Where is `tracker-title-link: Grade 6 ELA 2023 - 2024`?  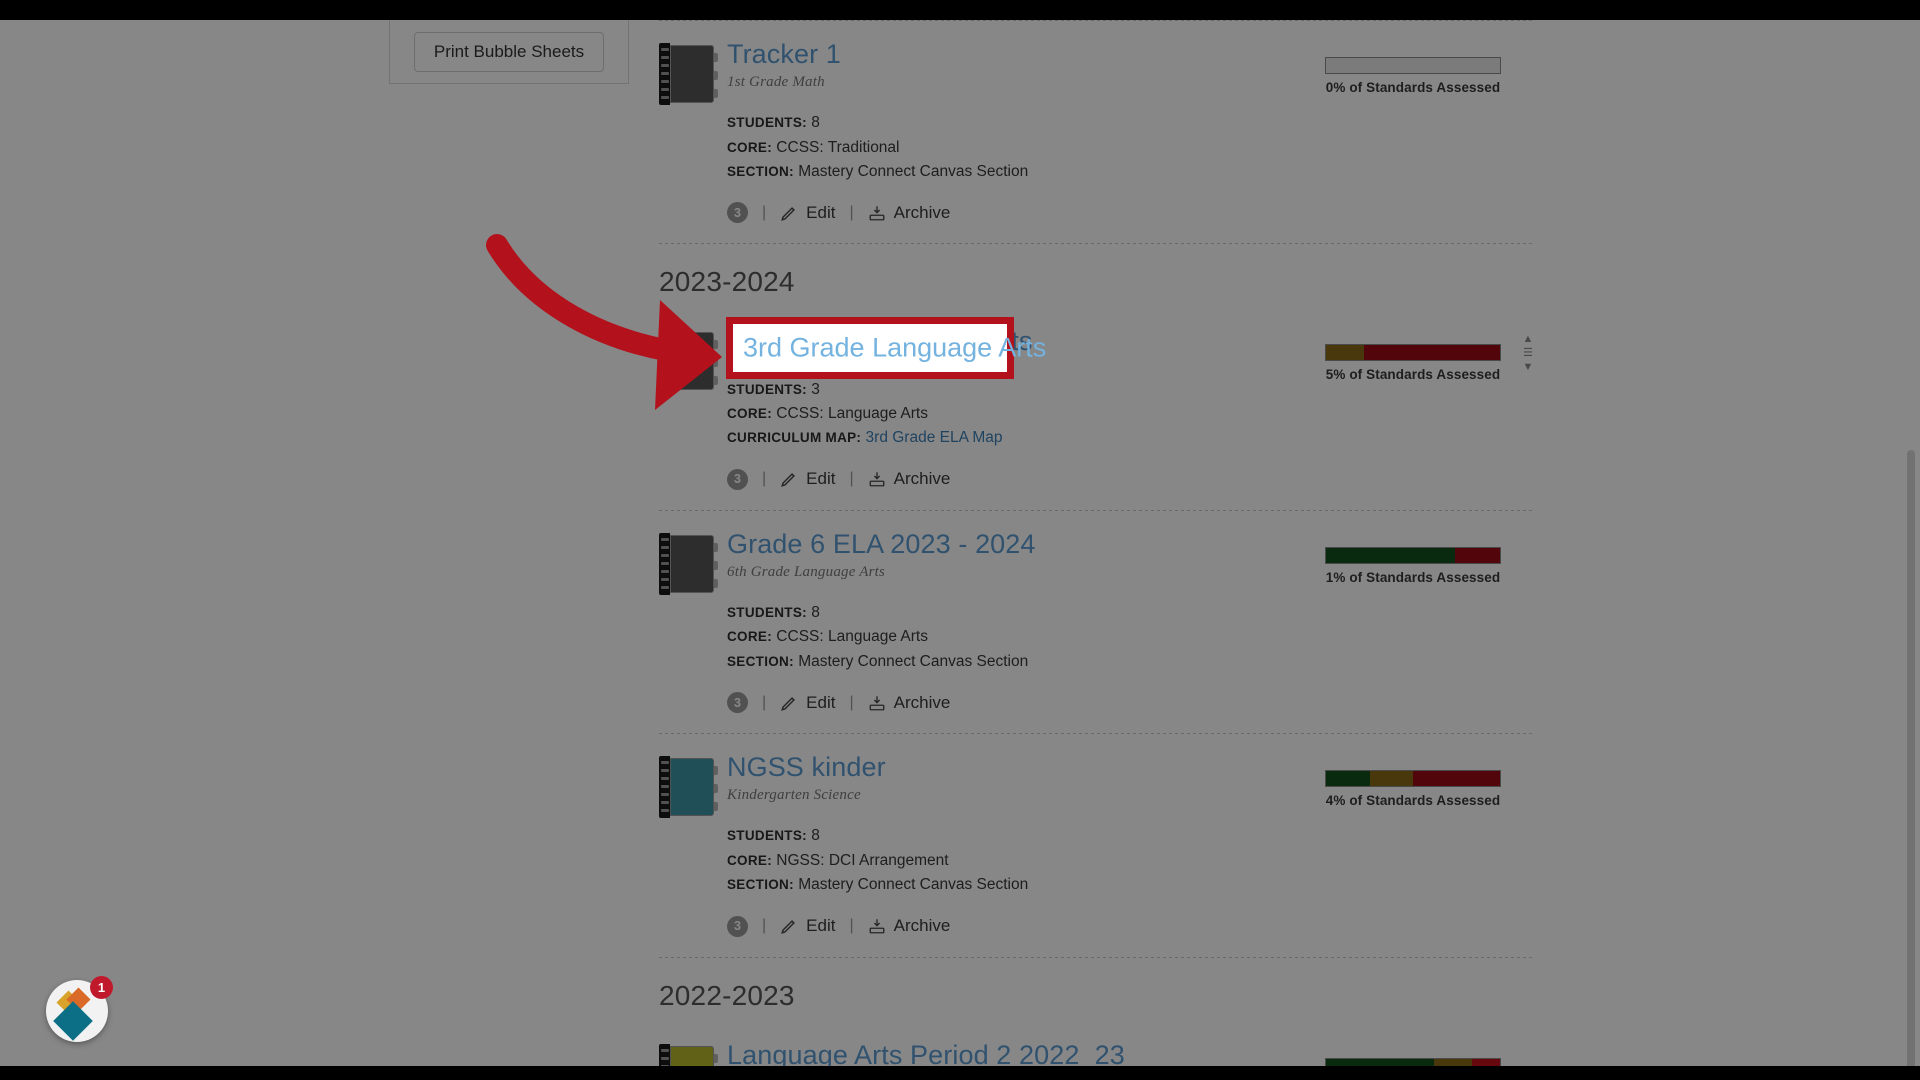
tracker-title-link: Grade 6 ELA 2023 - 2024 is located at coordinates (881, 544).